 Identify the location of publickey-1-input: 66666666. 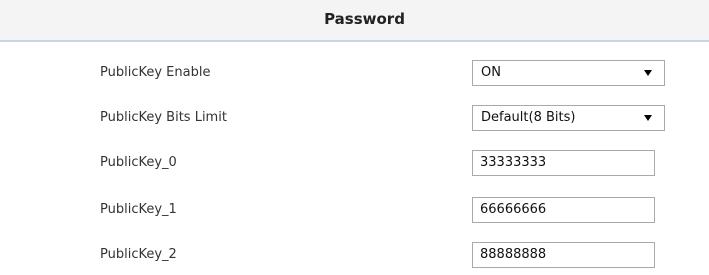
(563, 210).